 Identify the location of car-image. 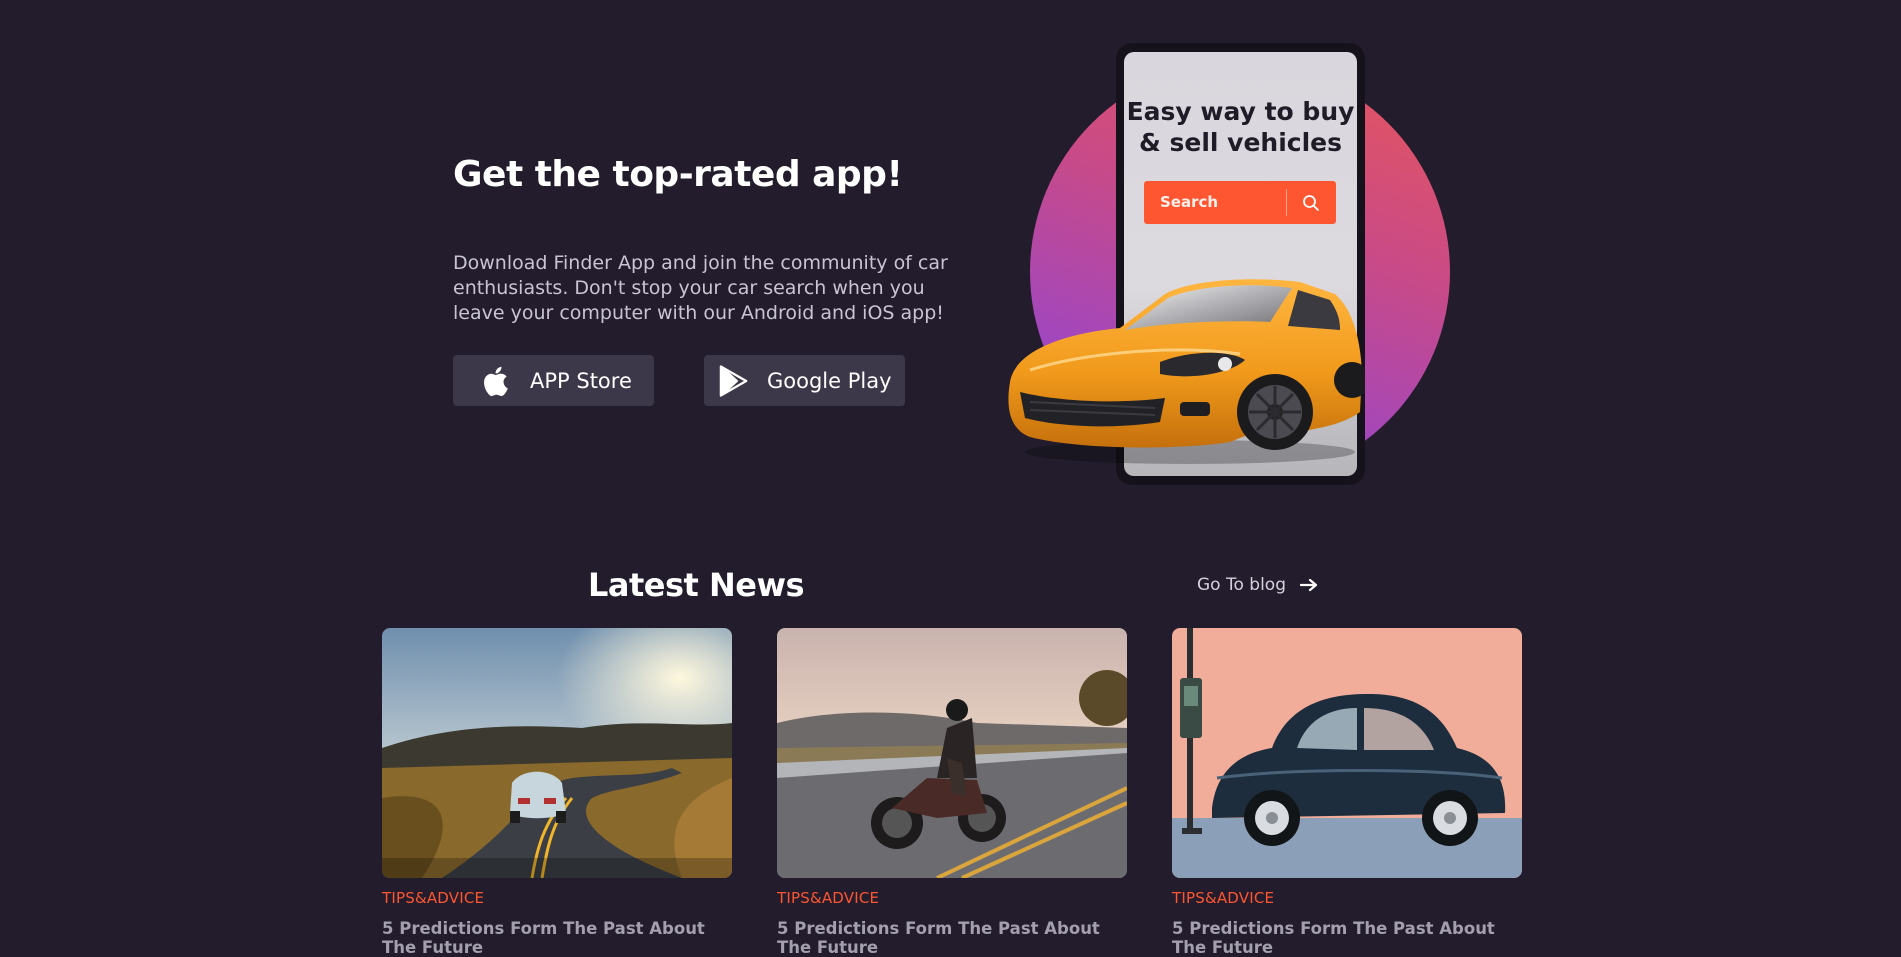
(1186, 371).